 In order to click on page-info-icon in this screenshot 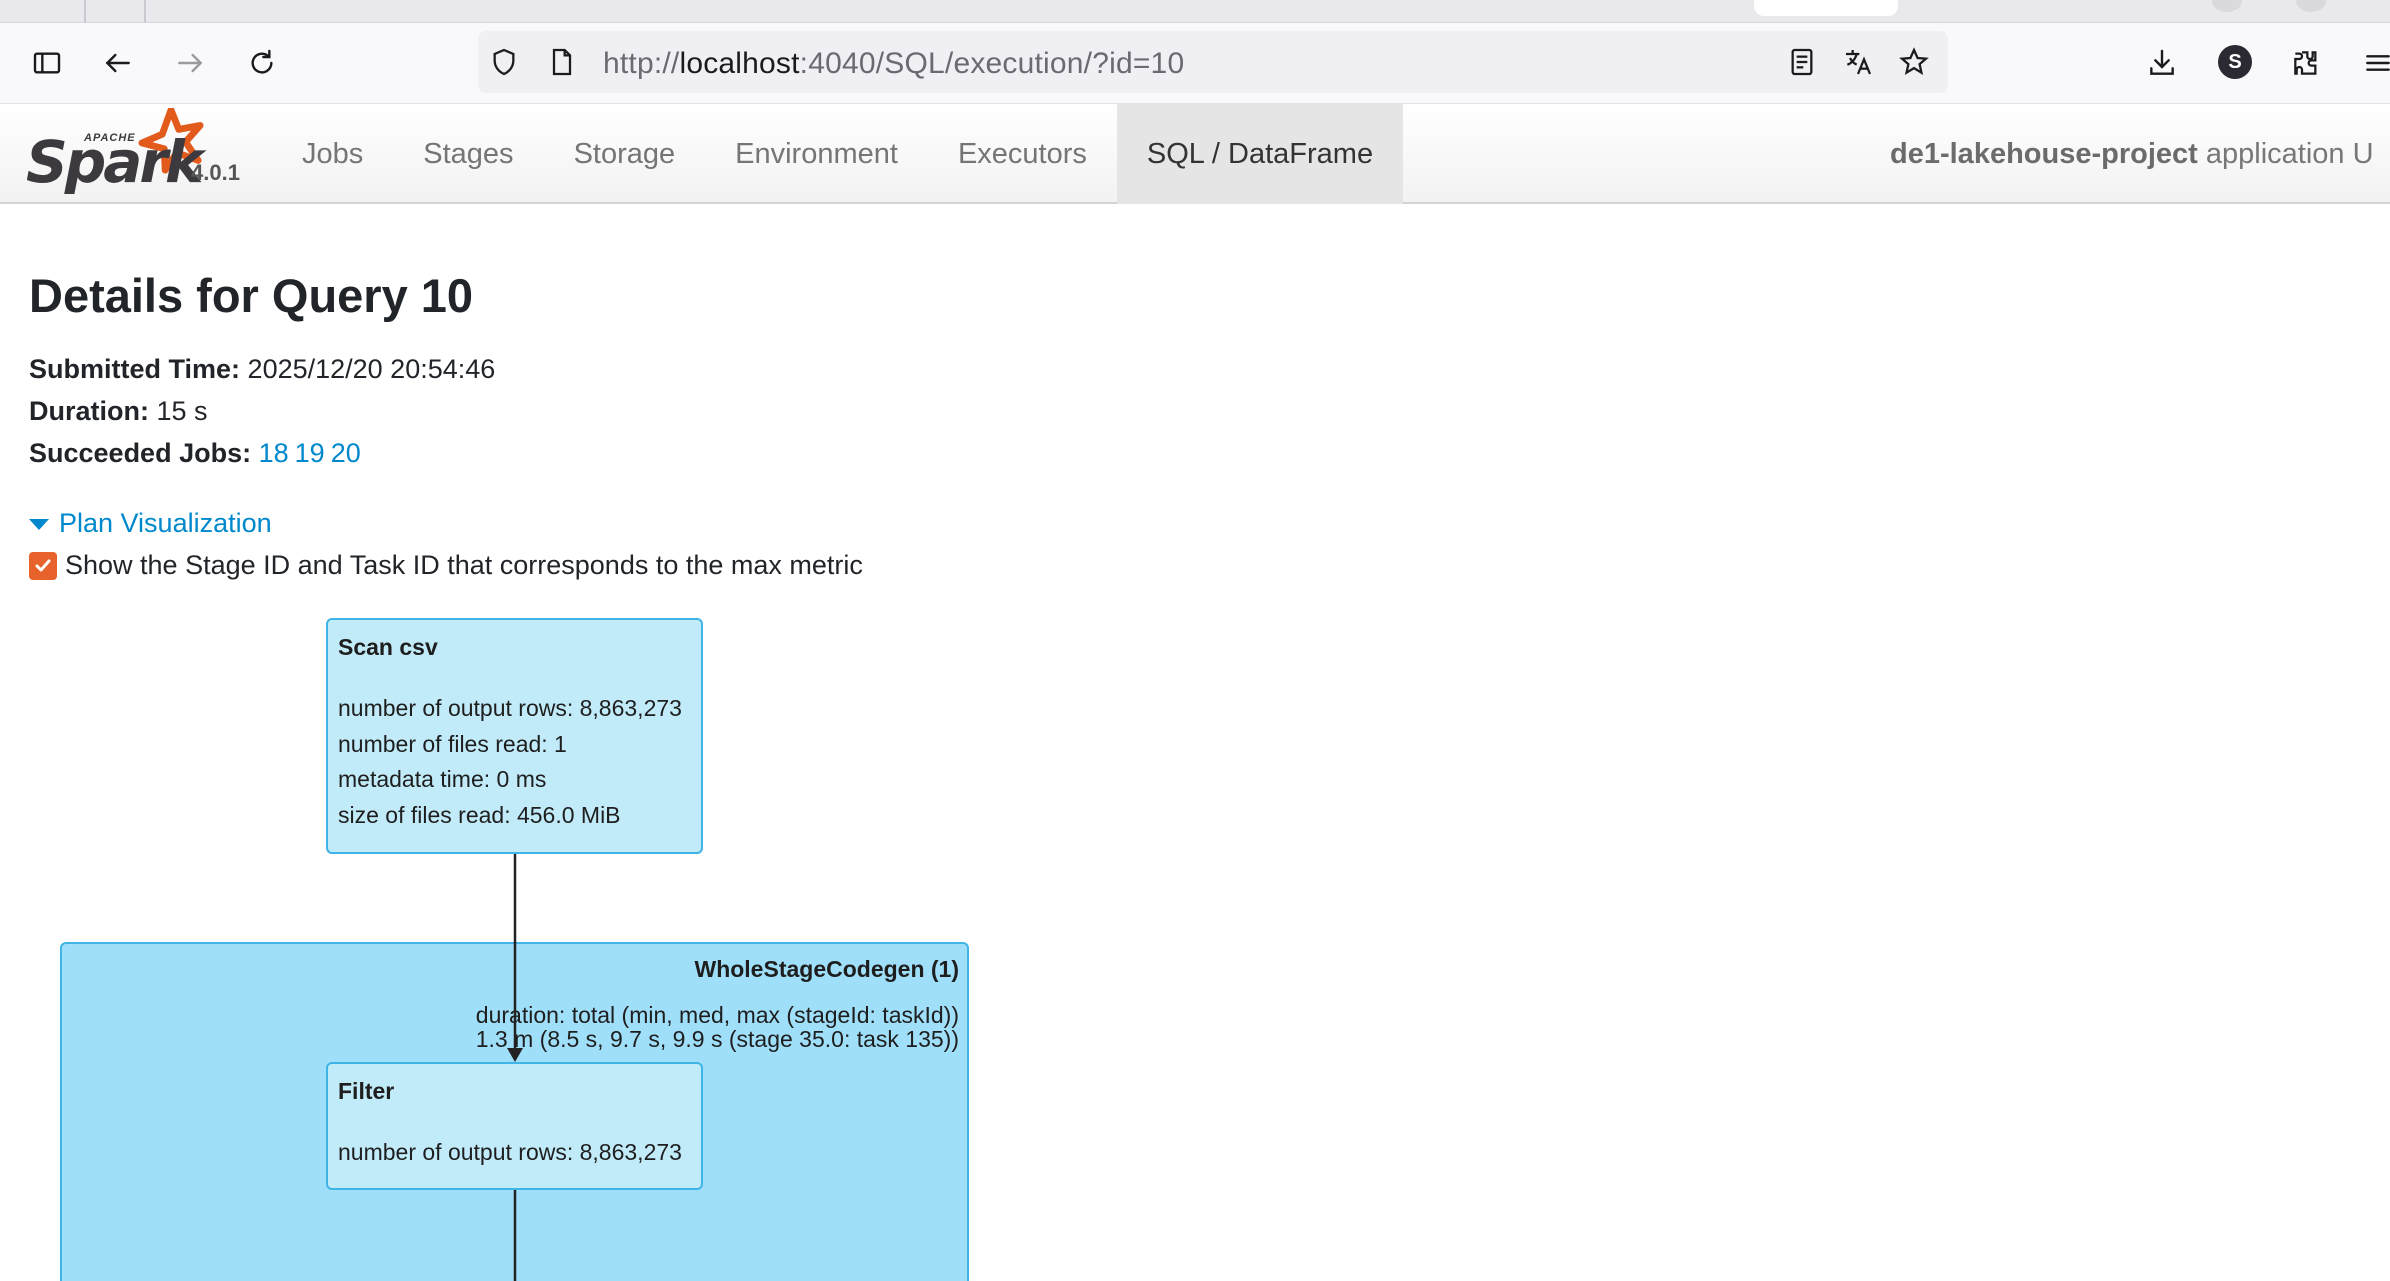, I will do `click(562, 62)`.